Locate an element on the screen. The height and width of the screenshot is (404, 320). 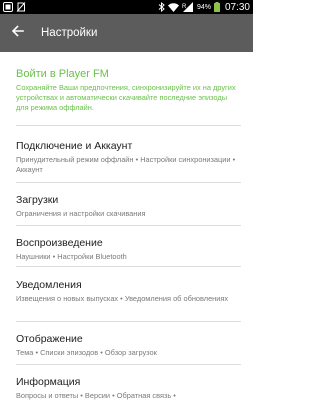
settings-item-subtitle: Тема • Списки эпизодов • Обзор загрузок is located at coordinates (86, 352).